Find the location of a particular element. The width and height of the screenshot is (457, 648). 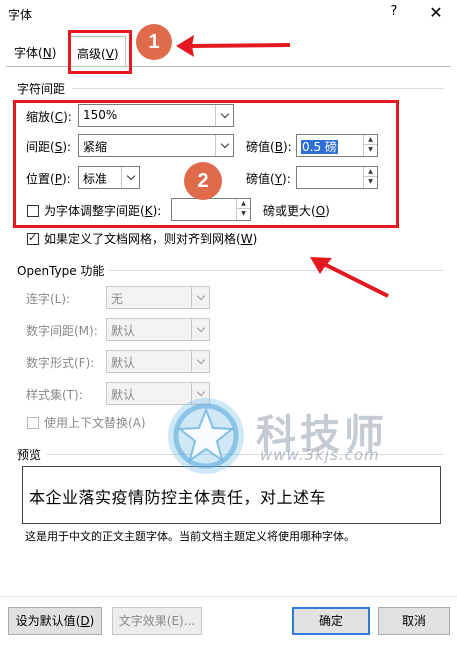

number-spacing-label: 数字间距(M): is located at coordinates (62, 331).